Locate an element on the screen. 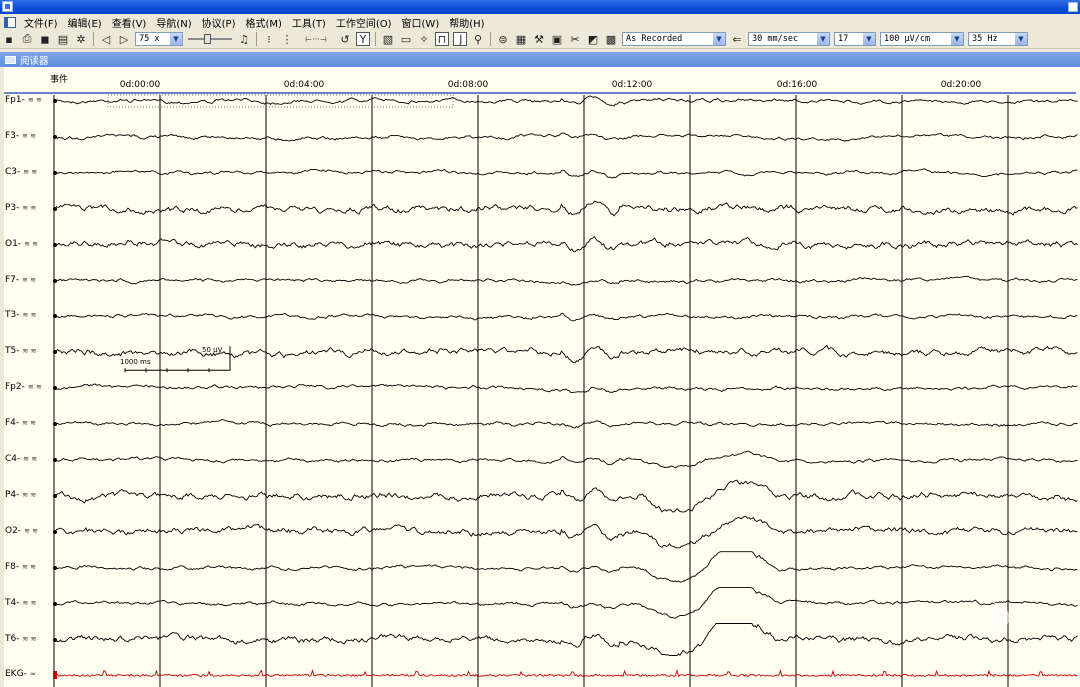 Image resolution: width=1080 pixels, height=687 pixels. window-icon is located at coordinates (10, 59).